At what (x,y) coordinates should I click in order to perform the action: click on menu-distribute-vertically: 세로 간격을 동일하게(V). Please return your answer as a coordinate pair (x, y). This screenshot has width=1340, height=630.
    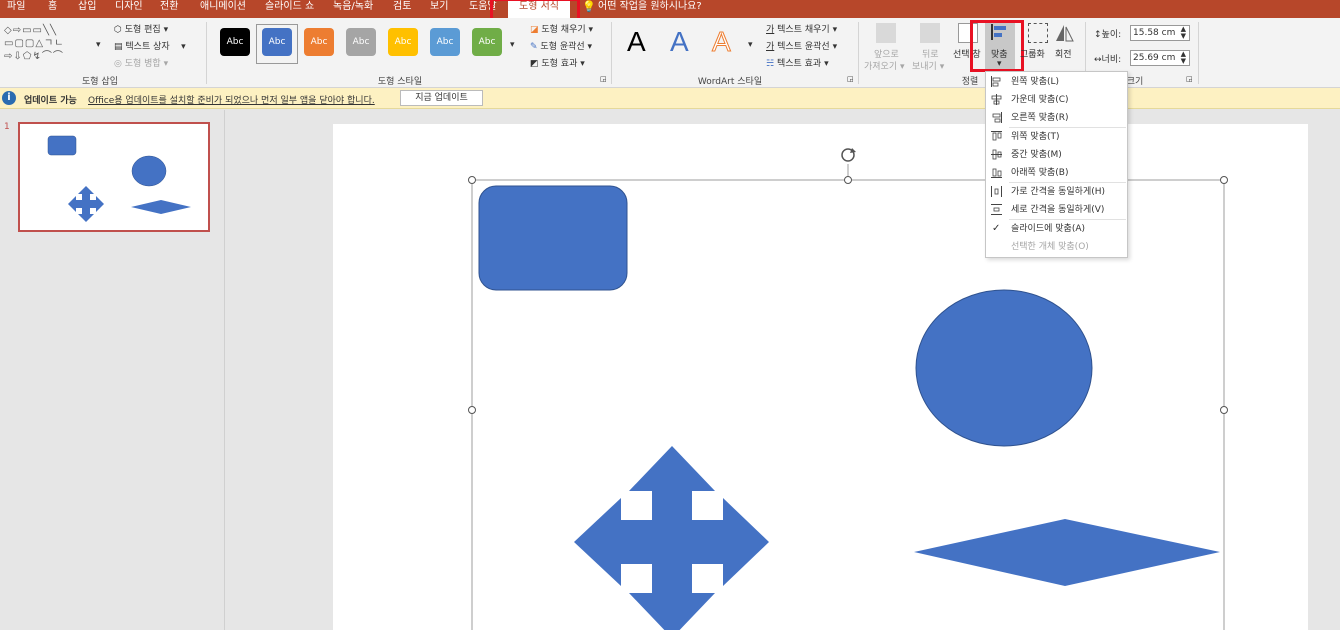
    Looking at the image, I should click on (1056, 210).